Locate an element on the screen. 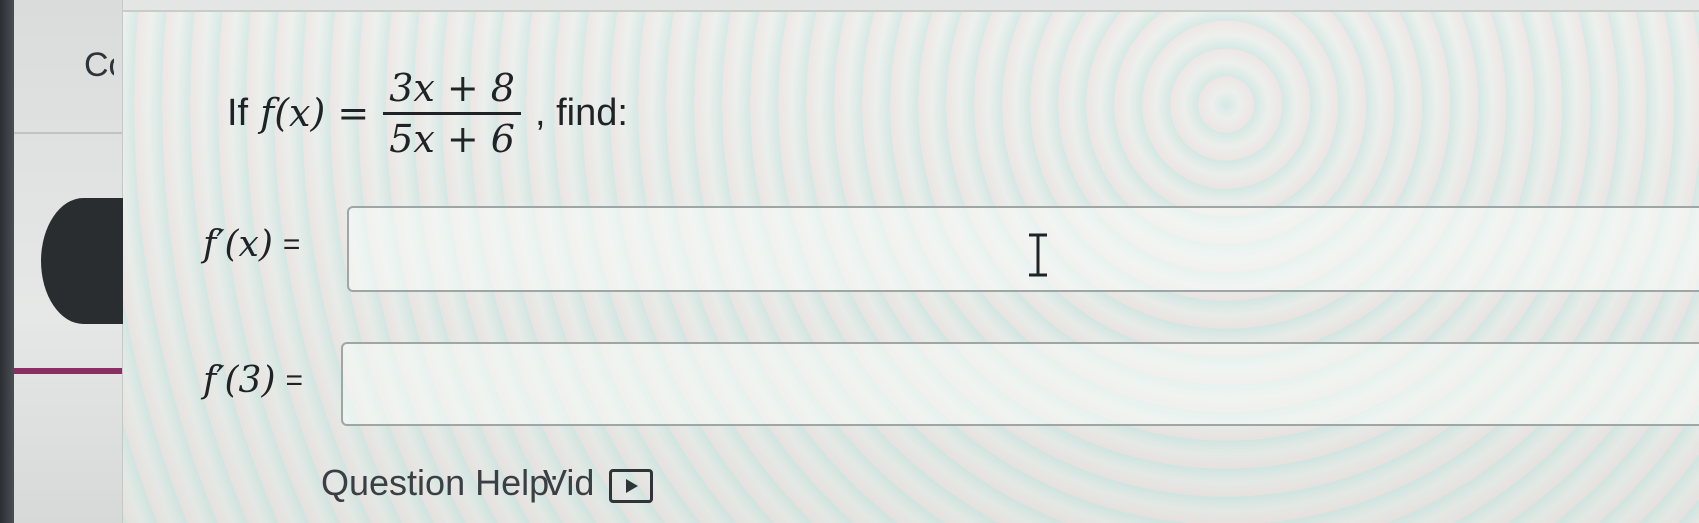  answer-row-value: f′(3) = is located at coordinates (253, 380).